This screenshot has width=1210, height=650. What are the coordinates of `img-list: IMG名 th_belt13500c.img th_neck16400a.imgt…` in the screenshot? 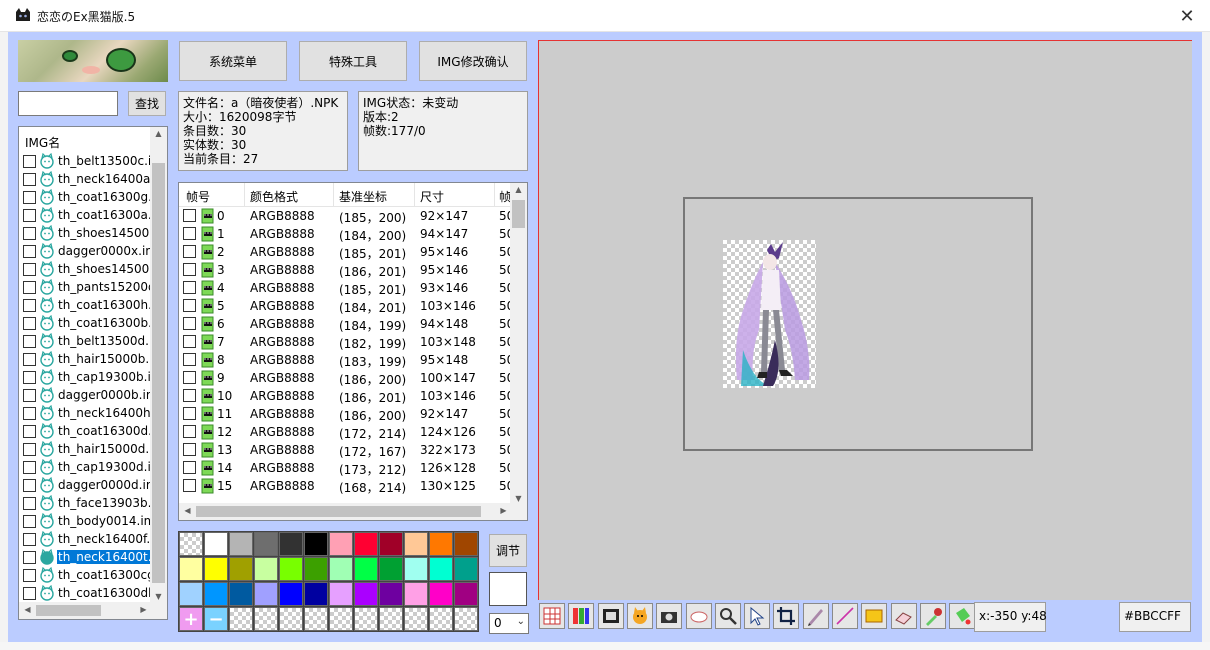 It's located at (93, 373).